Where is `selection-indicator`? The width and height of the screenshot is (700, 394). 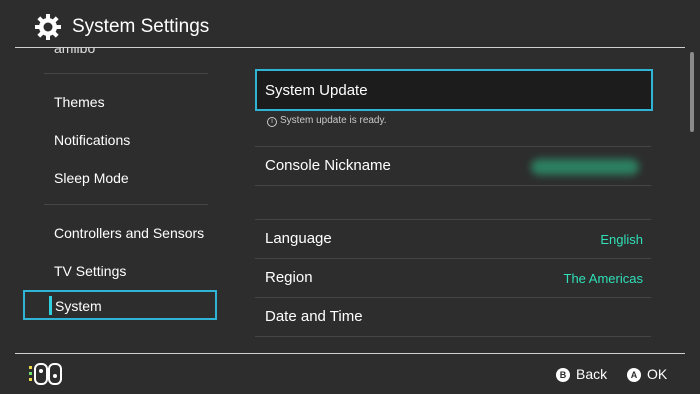
selection-indicator is located at coordinates (50, 305).